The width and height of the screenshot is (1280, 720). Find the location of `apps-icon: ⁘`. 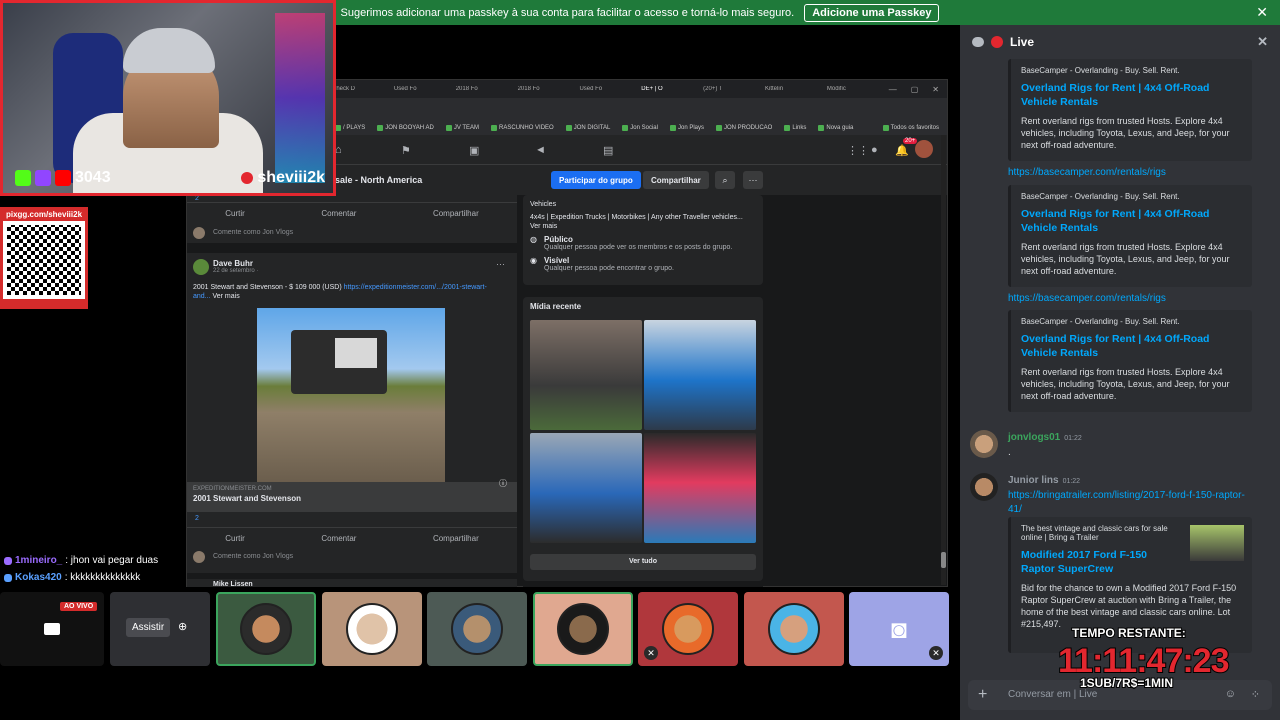

apps-icon: ⁘ is located at coordinates (1255, 694).